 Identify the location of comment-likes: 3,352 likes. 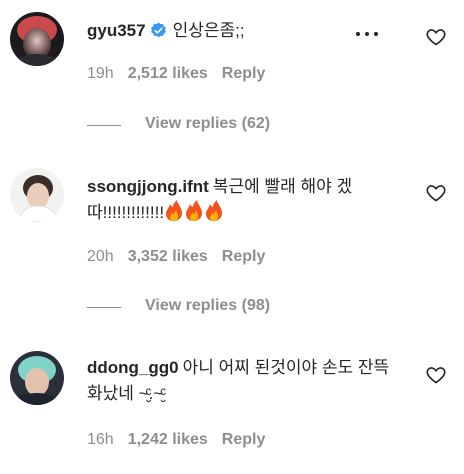
(168, 256).